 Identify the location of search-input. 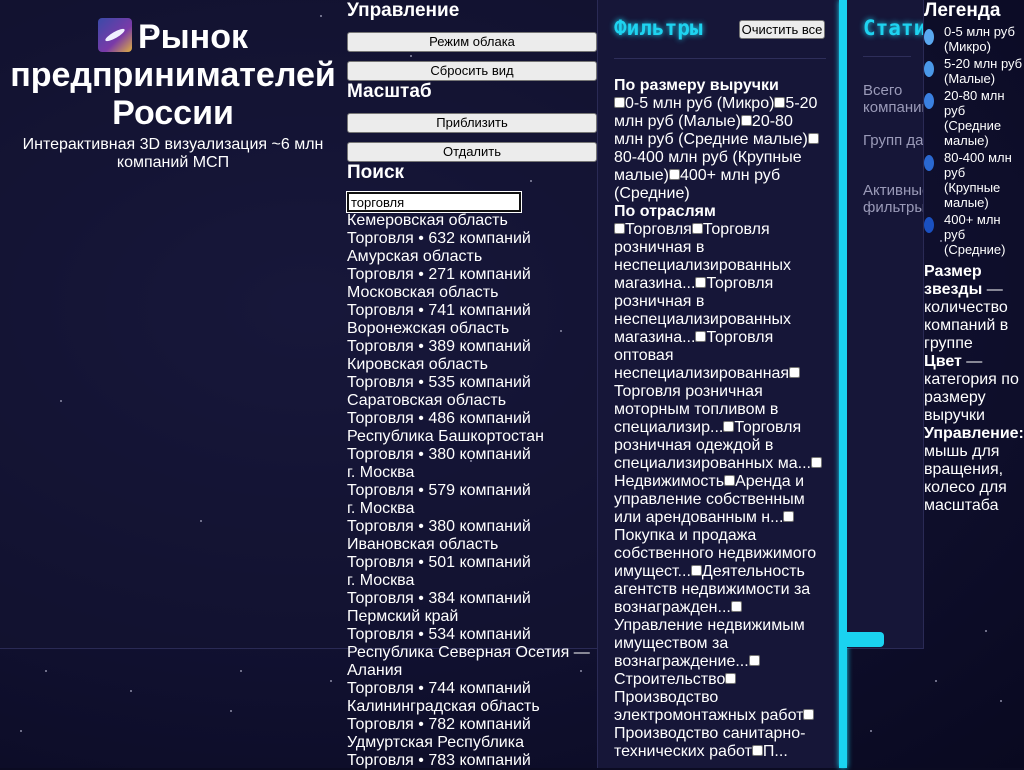
(434, 202).